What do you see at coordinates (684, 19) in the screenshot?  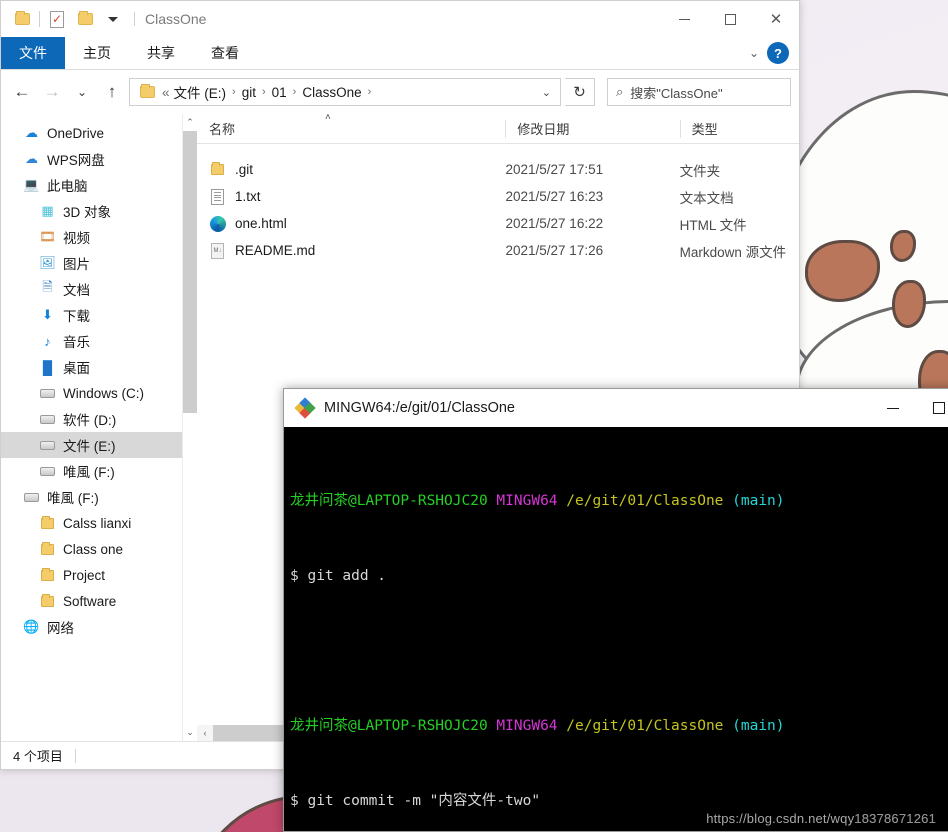 I see `minimize-button` at bounding box center [684, 19].